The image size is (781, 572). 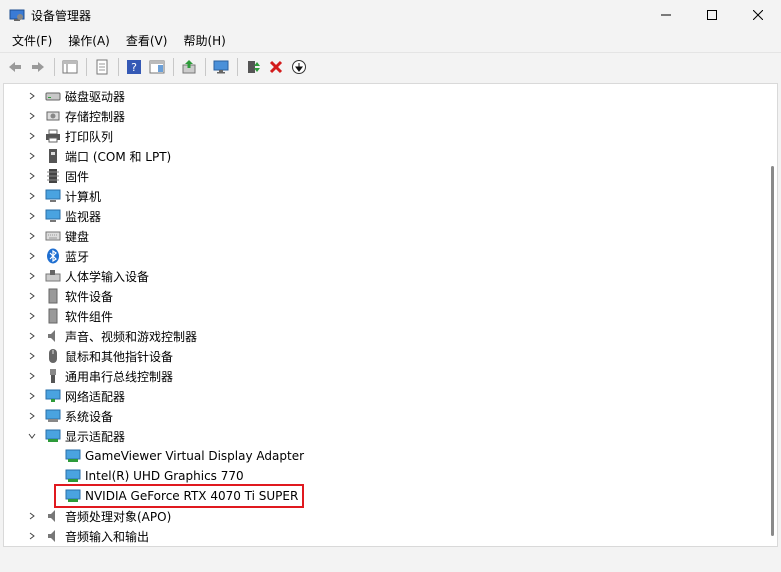 I want to click on menu-view: 查看(V), so click(x=147, y=41).